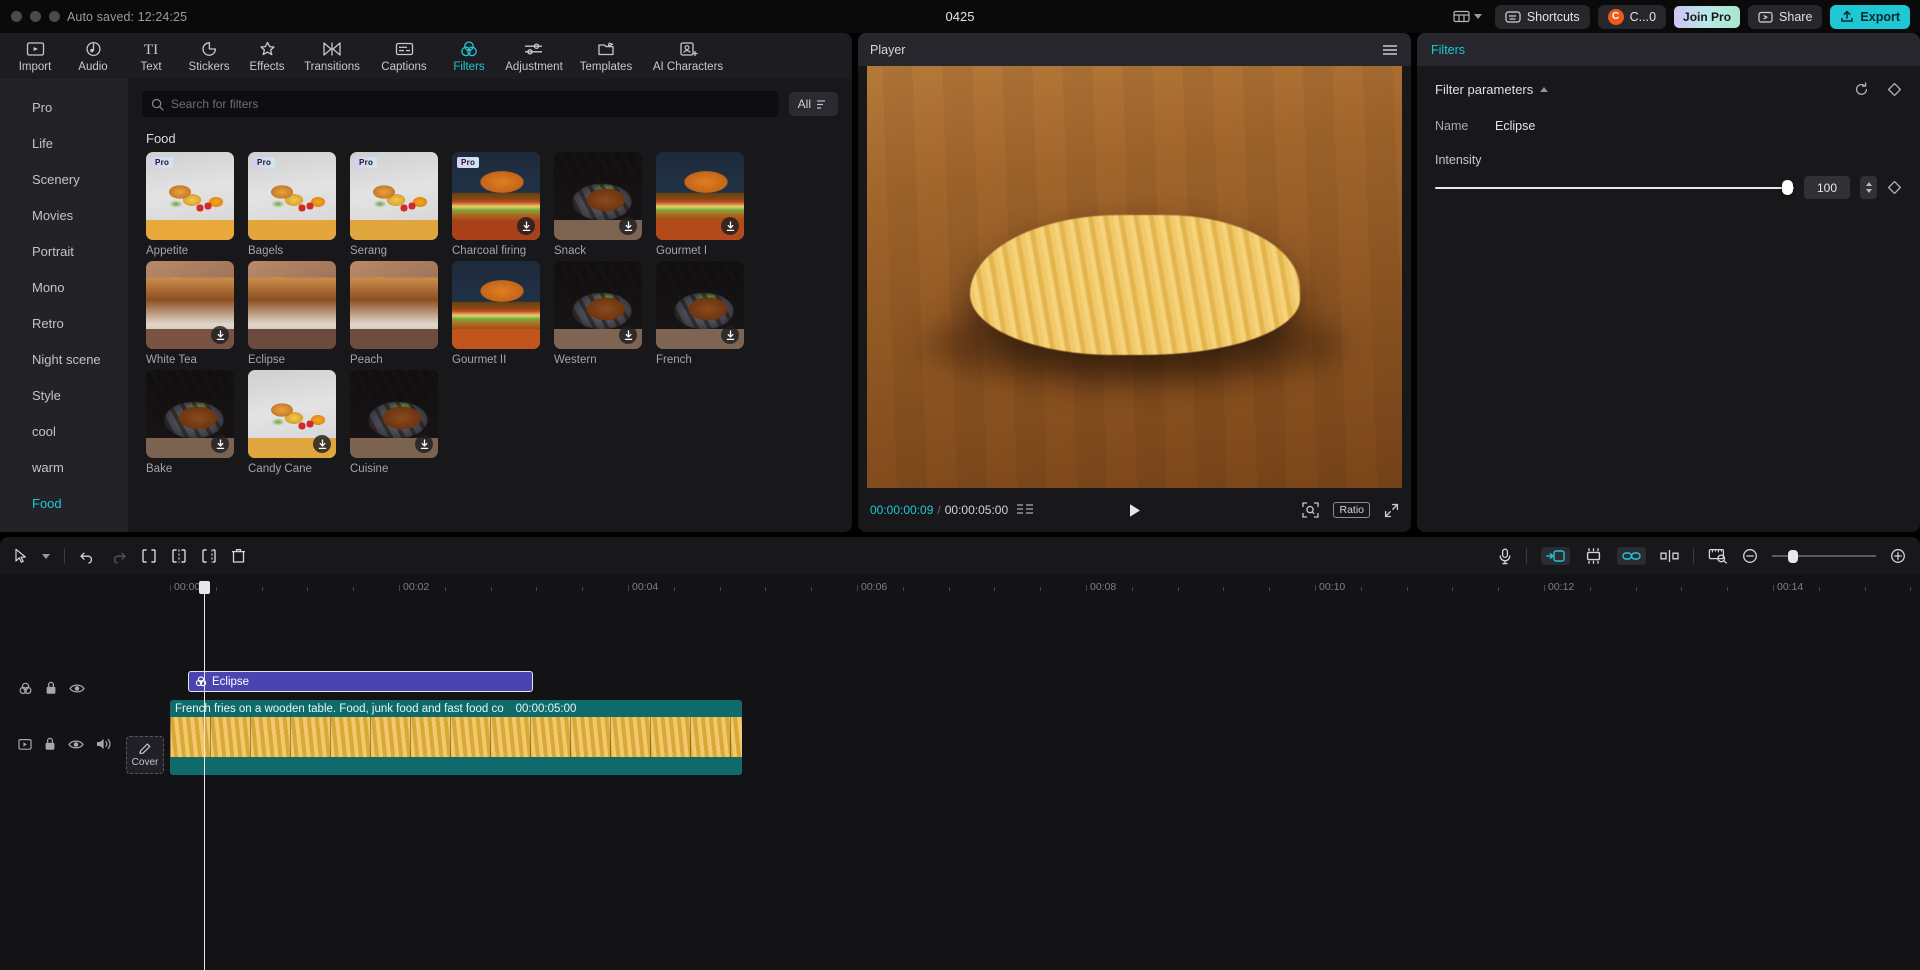  Describe the element at coordinates (64, 503) in the screenshot. I see `category-item-food: Food` at that location.